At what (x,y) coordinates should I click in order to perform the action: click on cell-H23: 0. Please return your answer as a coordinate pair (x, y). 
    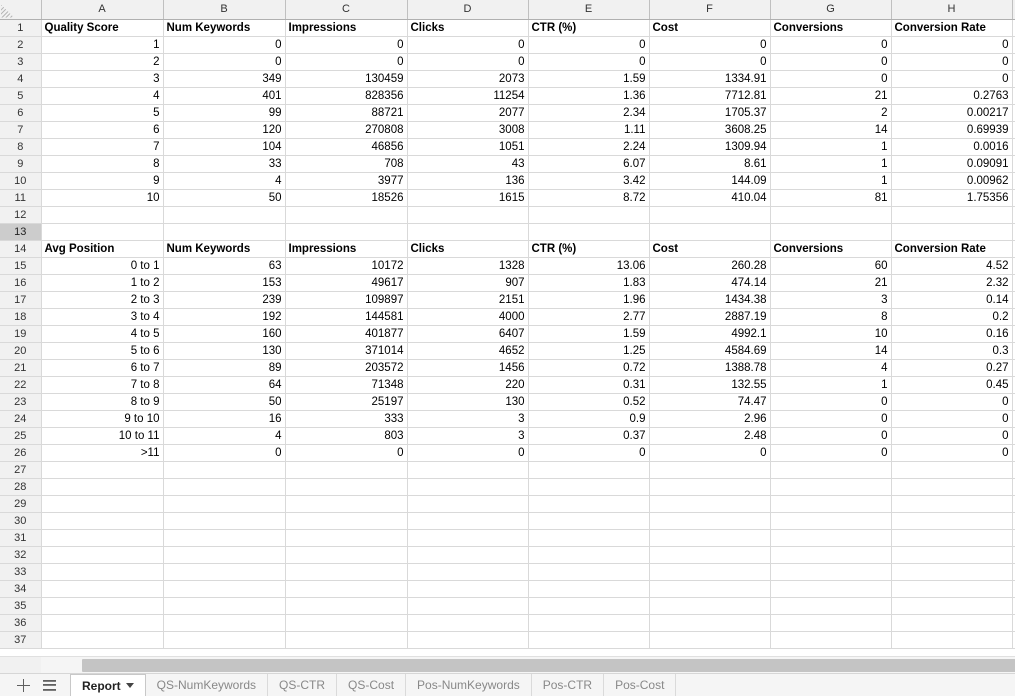
    Looking at the image, I should click on (952, 402).